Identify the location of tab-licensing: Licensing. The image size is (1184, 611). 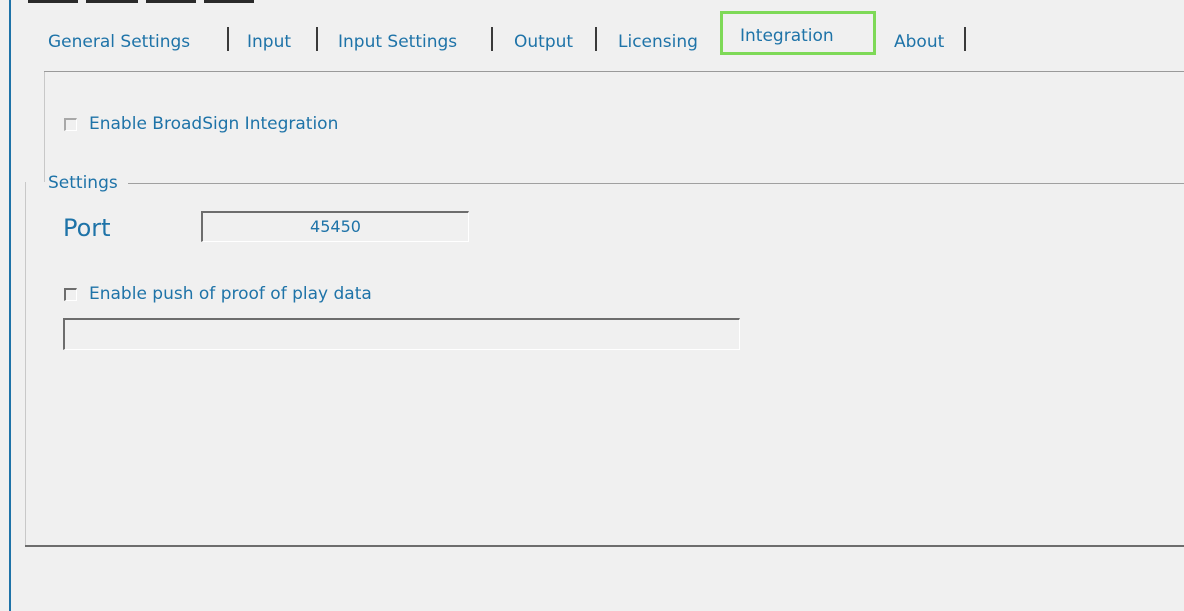
(658, 42).